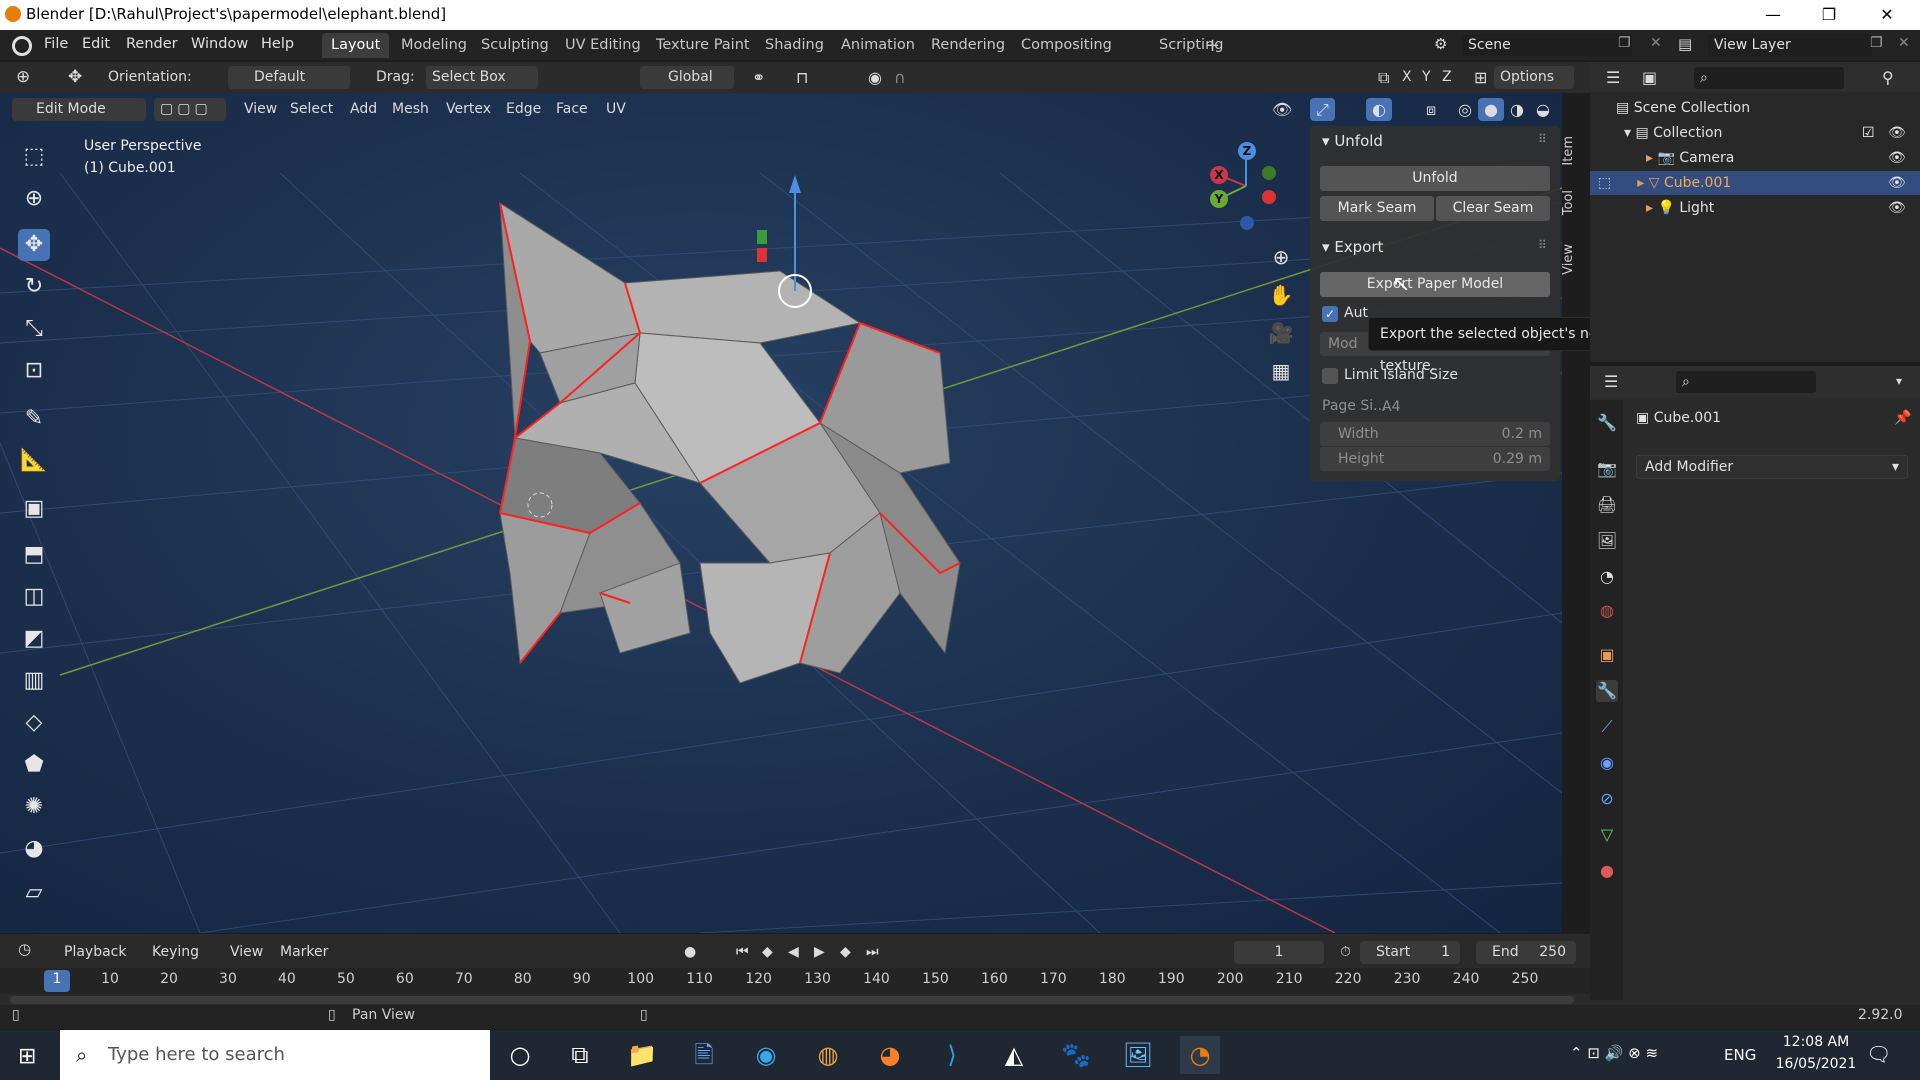 The height and width of the screenshot is (1080, 1920). Describe the element at coordinates (96, 44) in the screenshot. I see `menu-edit: Edit` at that location.